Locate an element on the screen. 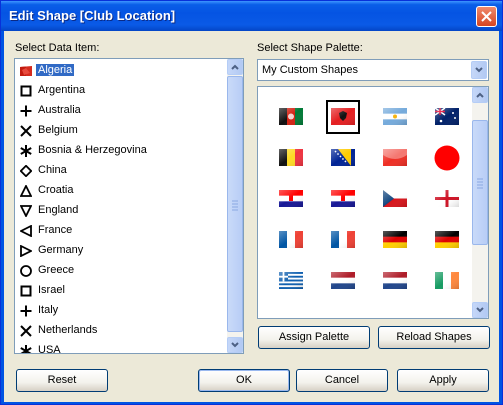 This screenshot has width=503, height=405. reload-shapes-button: Reload Shapes is located at coordinates (434, 337).